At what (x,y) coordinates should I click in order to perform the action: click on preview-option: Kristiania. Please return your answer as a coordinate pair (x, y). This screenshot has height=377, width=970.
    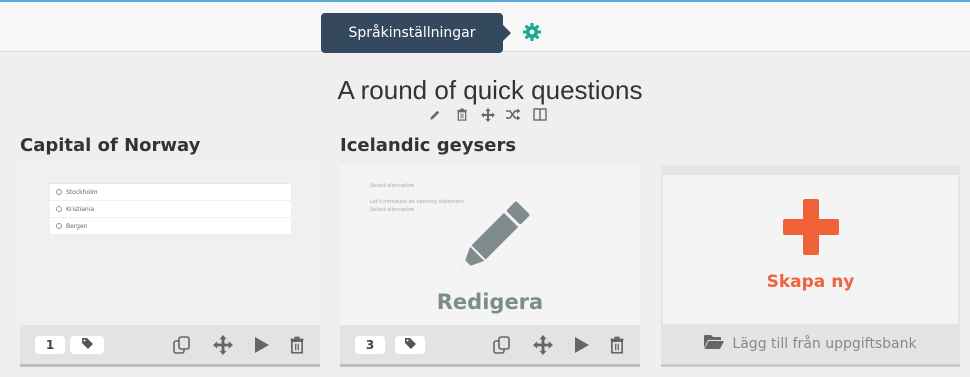
    Looking at the image, I should click on (170, 209).